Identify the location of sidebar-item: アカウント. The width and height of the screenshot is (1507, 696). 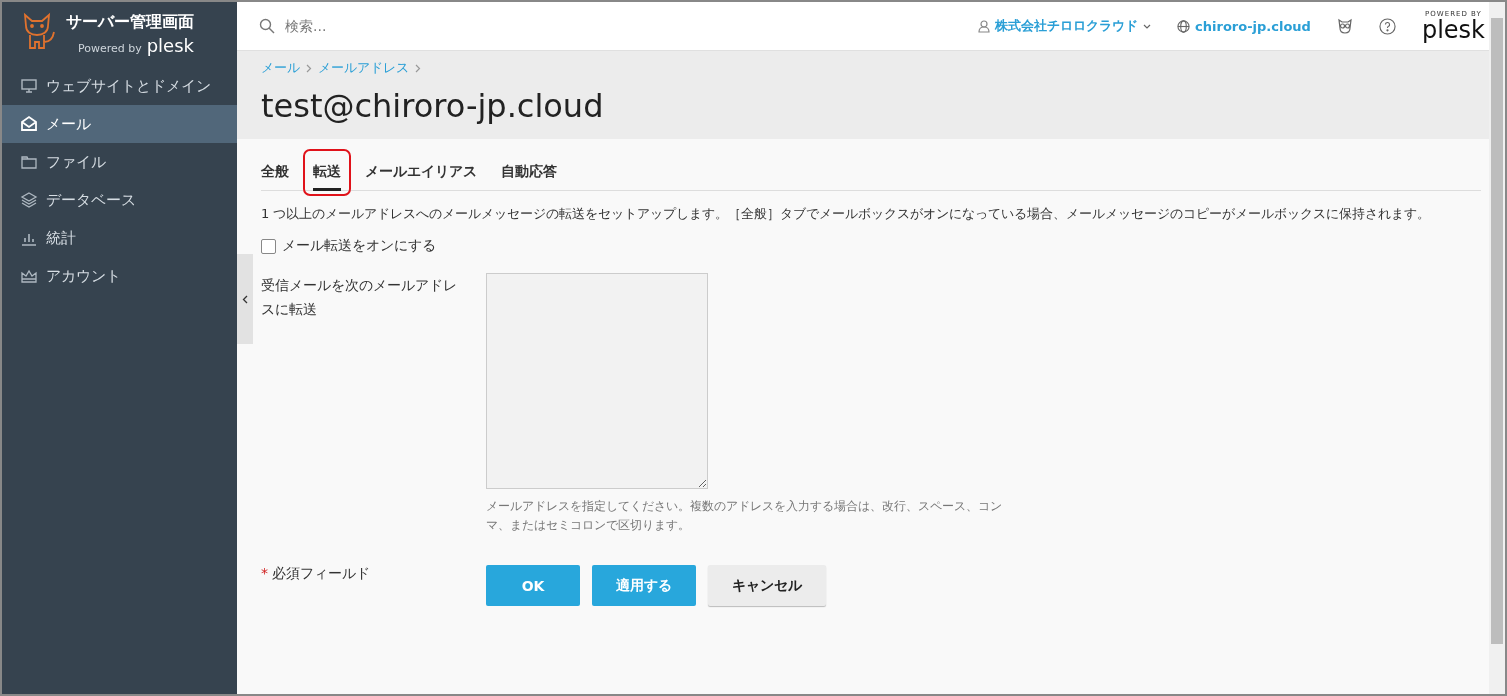
(119, 276).